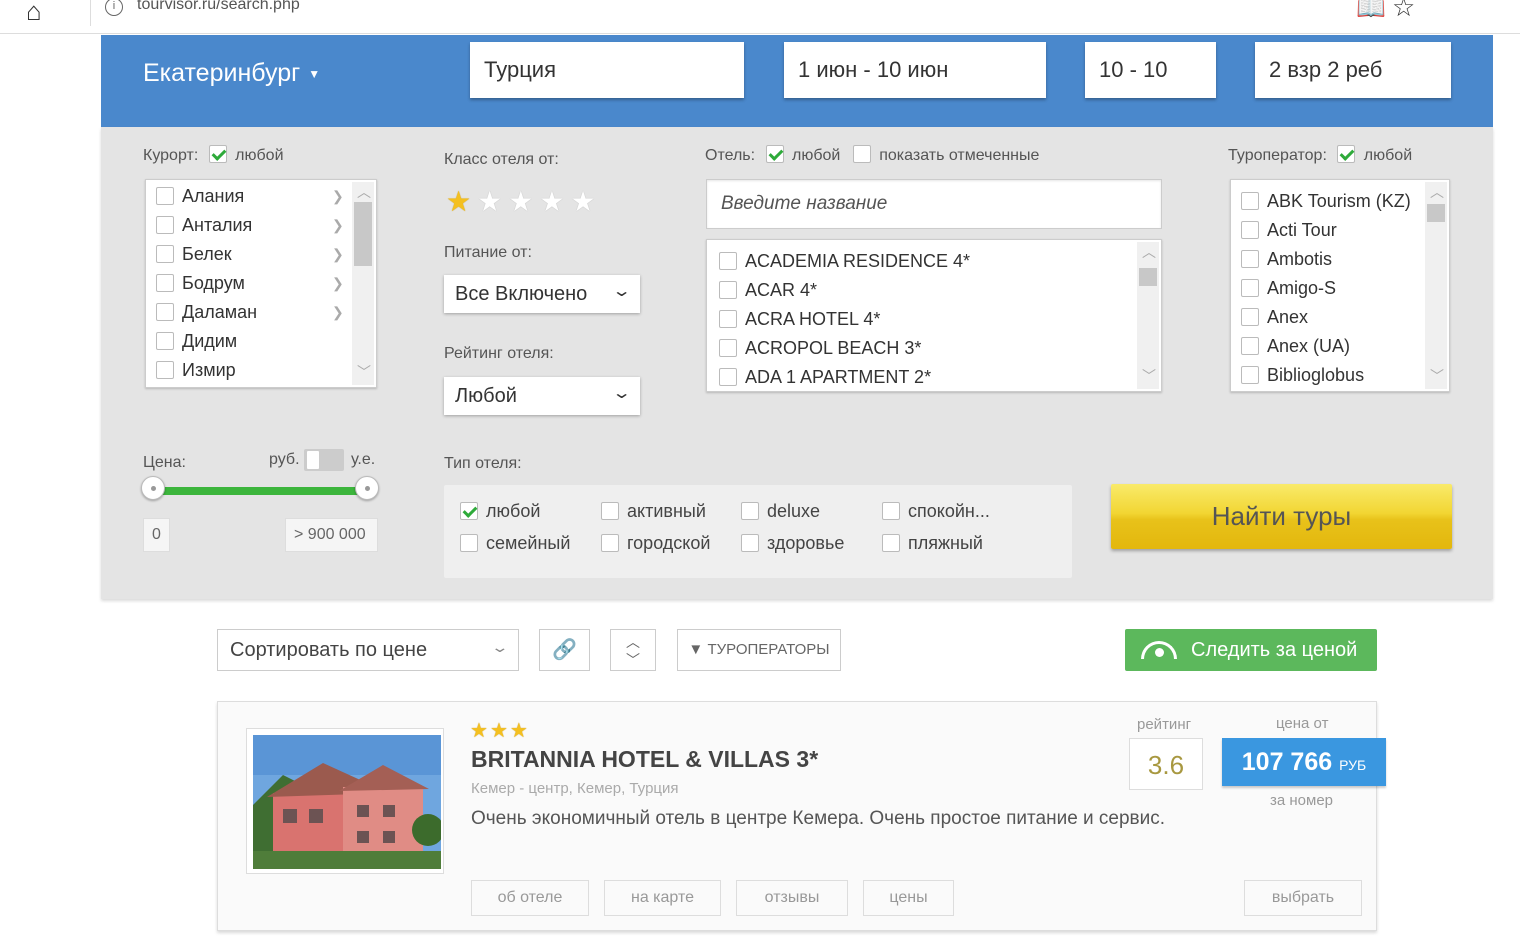 Image resolution: width=1520 pixels, height=948 pixels. Describe the element at coordinates (607, 70) in the screenshot. I see `country-field: Турция` at that location.